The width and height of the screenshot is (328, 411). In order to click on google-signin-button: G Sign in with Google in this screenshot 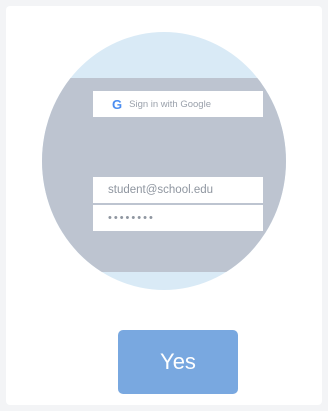, I will do `click(178, 104)`.